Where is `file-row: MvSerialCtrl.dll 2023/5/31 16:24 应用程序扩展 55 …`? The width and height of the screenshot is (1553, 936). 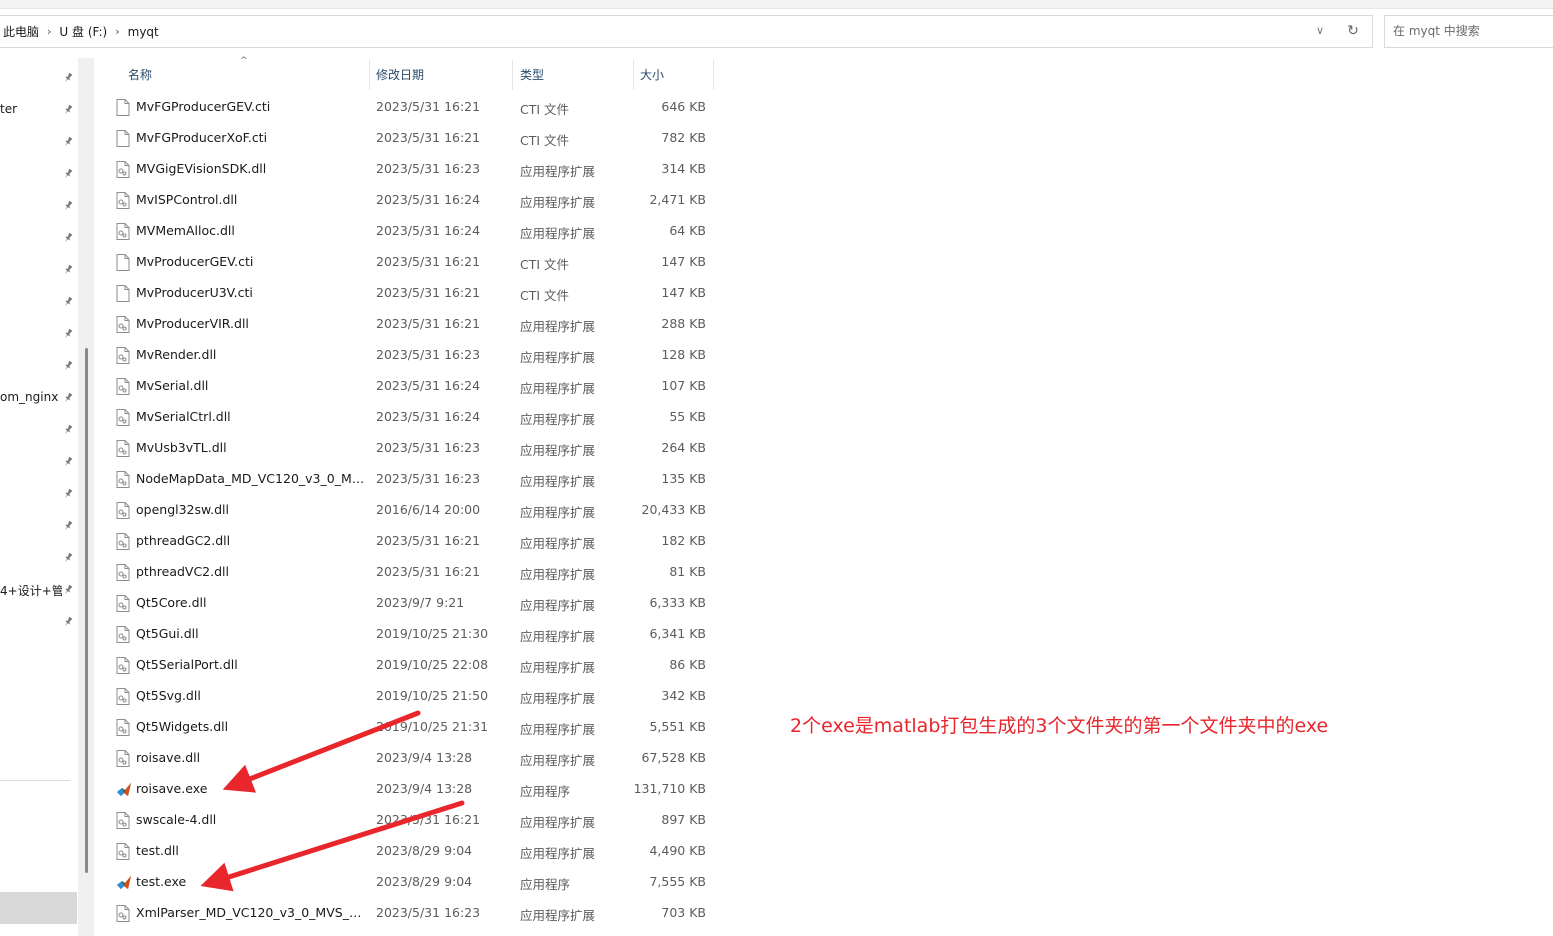 file-row: MvSerialCtrl.dll 2023/5/31 16:24 应用程序扩展 55 … is located at coordinates (405, 417).